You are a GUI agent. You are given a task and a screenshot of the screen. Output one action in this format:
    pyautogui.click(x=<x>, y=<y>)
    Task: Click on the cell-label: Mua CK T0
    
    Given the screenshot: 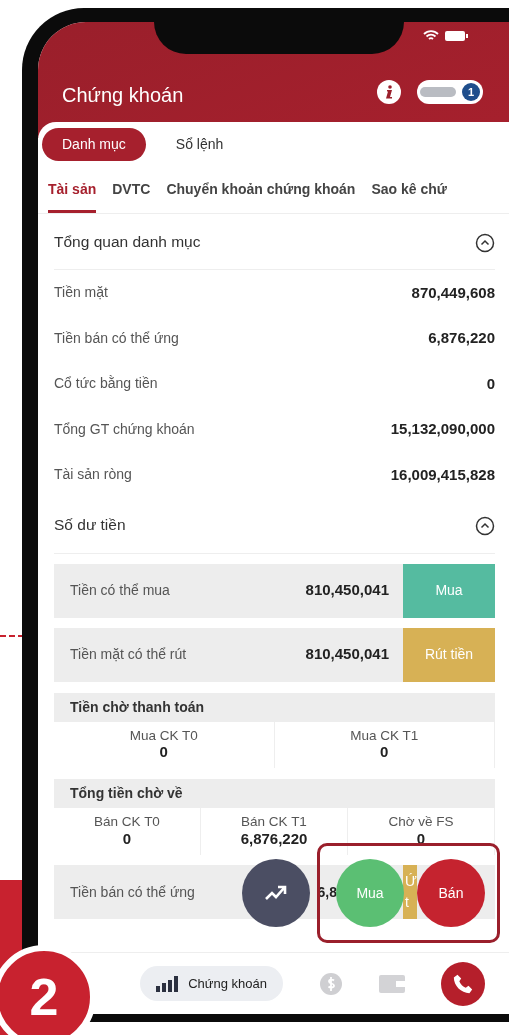 What is the action you would take?
    pyautogui.click(x=163, y=735)
    